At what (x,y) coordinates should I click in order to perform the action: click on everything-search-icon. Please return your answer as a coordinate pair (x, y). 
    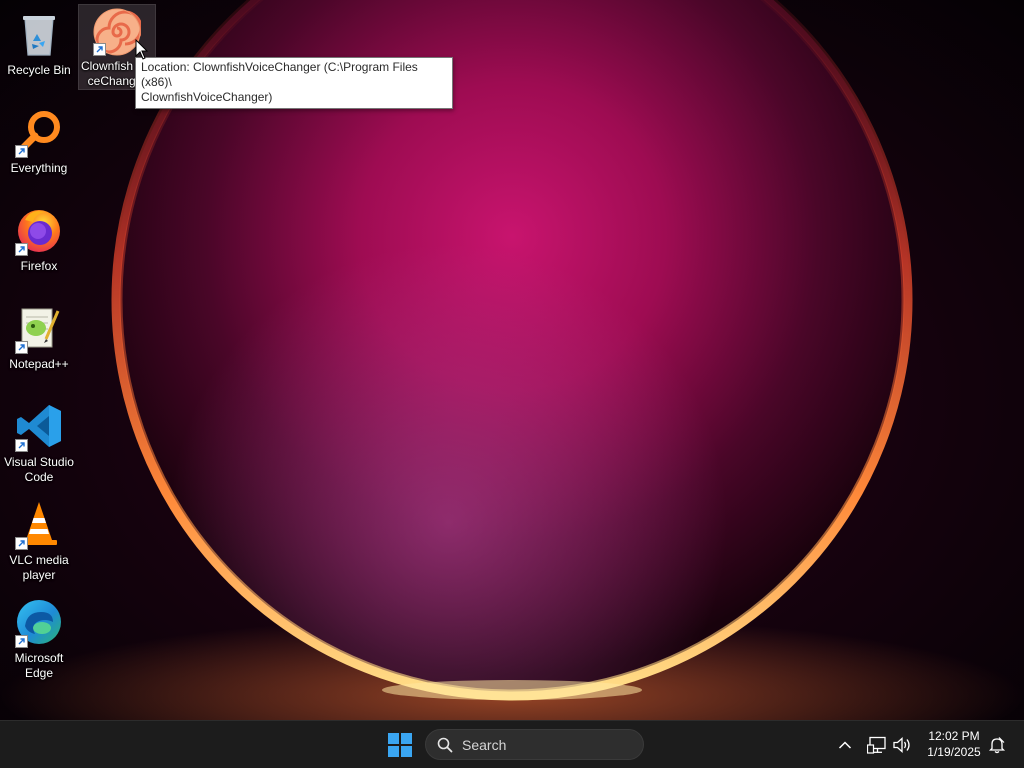
    Looking at the image, I should click on (39, 132).